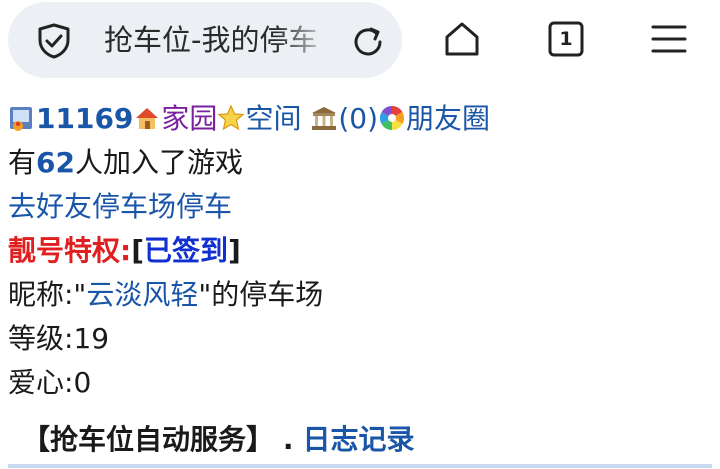 Image resolution: width=720 pixels, height=469 pixels. What do you see at coordinates (368, 42) in the screenshot?
I see `reload-icon` at bounding box center [368, 42].